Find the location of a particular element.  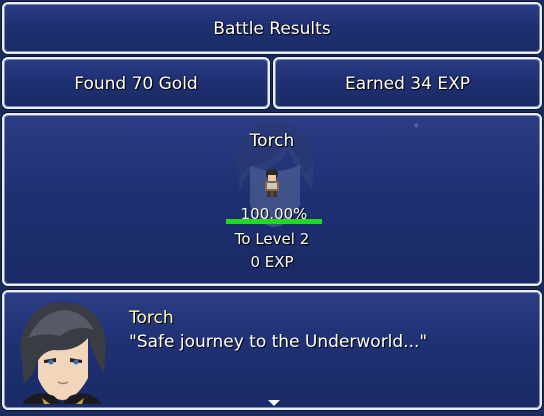

battle-results-title-window: Battle Results is located at coordinates (272, 28).